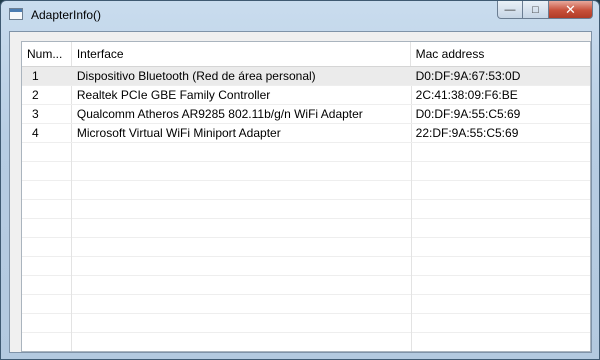 The width and height of the screenshot is (600, 360). What do you see at coordinates (466, 95) in the screenshot?
I see `cell-mac-address: 2C:41:38:09:F6:BE` at bounding box center [466, 95].